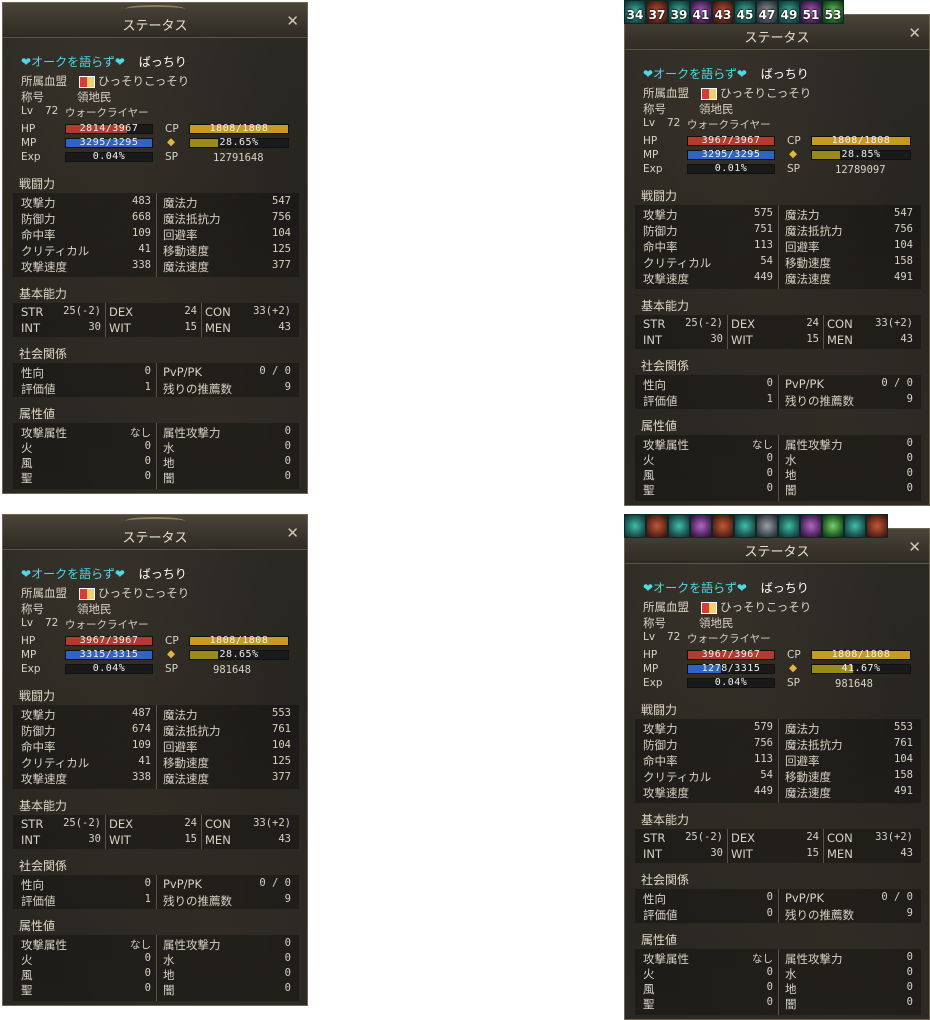 The height and width of the screenshot is (1020, 930). I want to click on stat-label: 移動速度, so click(808, 777).